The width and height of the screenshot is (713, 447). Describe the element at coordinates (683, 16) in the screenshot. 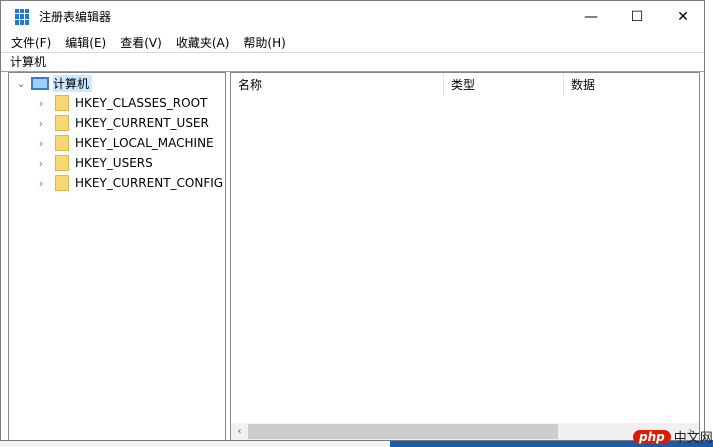

I see `close-button: ✕` at that location.